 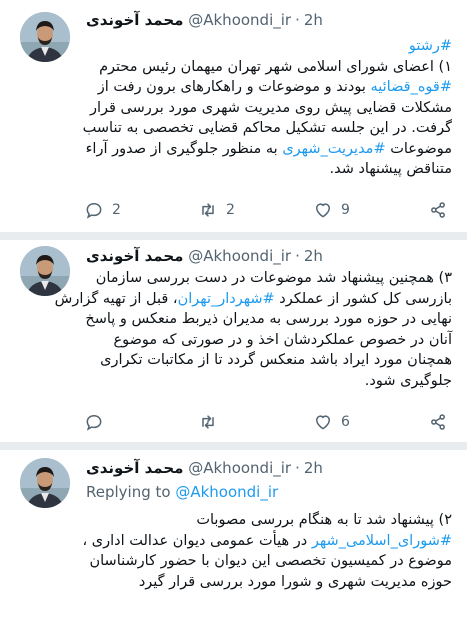 What do you see at coordinates (331, 210) in the screenshot?
I see `like-button: 9` at bounding box center [331, 210].